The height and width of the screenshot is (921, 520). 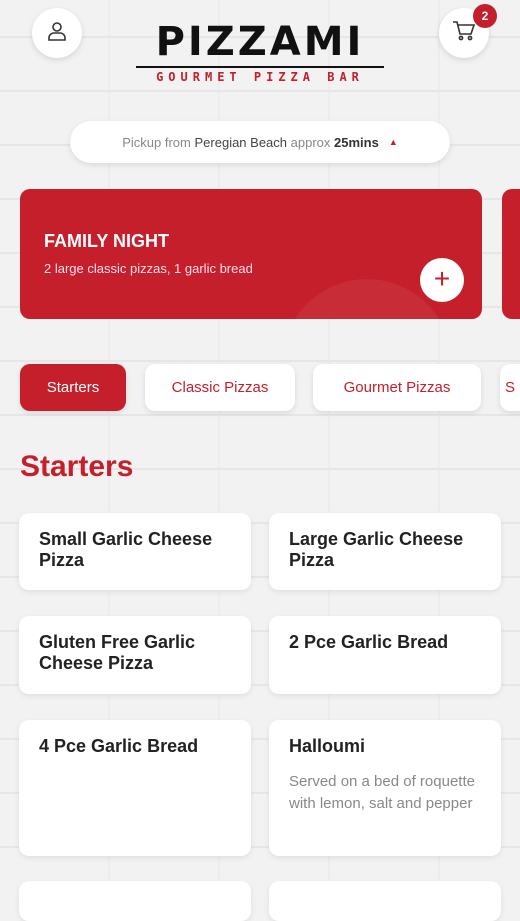 What do you see at coordinates (356, 142) in the screenshot?
I see `pickup-time: 25mins` at bounding box center [356, 142].